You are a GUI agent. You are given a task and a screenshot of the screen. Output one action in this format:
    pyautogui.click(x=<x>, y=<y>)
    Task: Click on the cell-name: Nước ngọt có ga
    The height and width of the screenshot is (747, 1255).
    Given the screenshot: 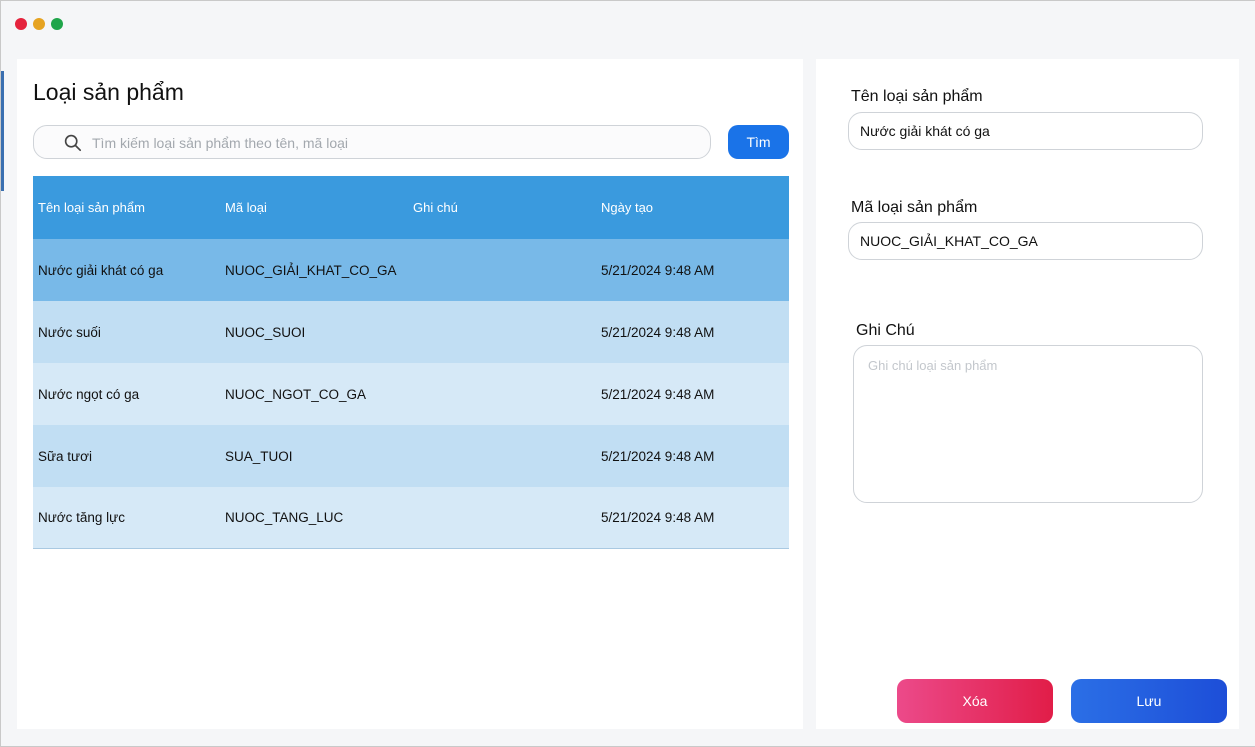 What is the action you would take?
    pyautogui.click(x=89, y=394)
    